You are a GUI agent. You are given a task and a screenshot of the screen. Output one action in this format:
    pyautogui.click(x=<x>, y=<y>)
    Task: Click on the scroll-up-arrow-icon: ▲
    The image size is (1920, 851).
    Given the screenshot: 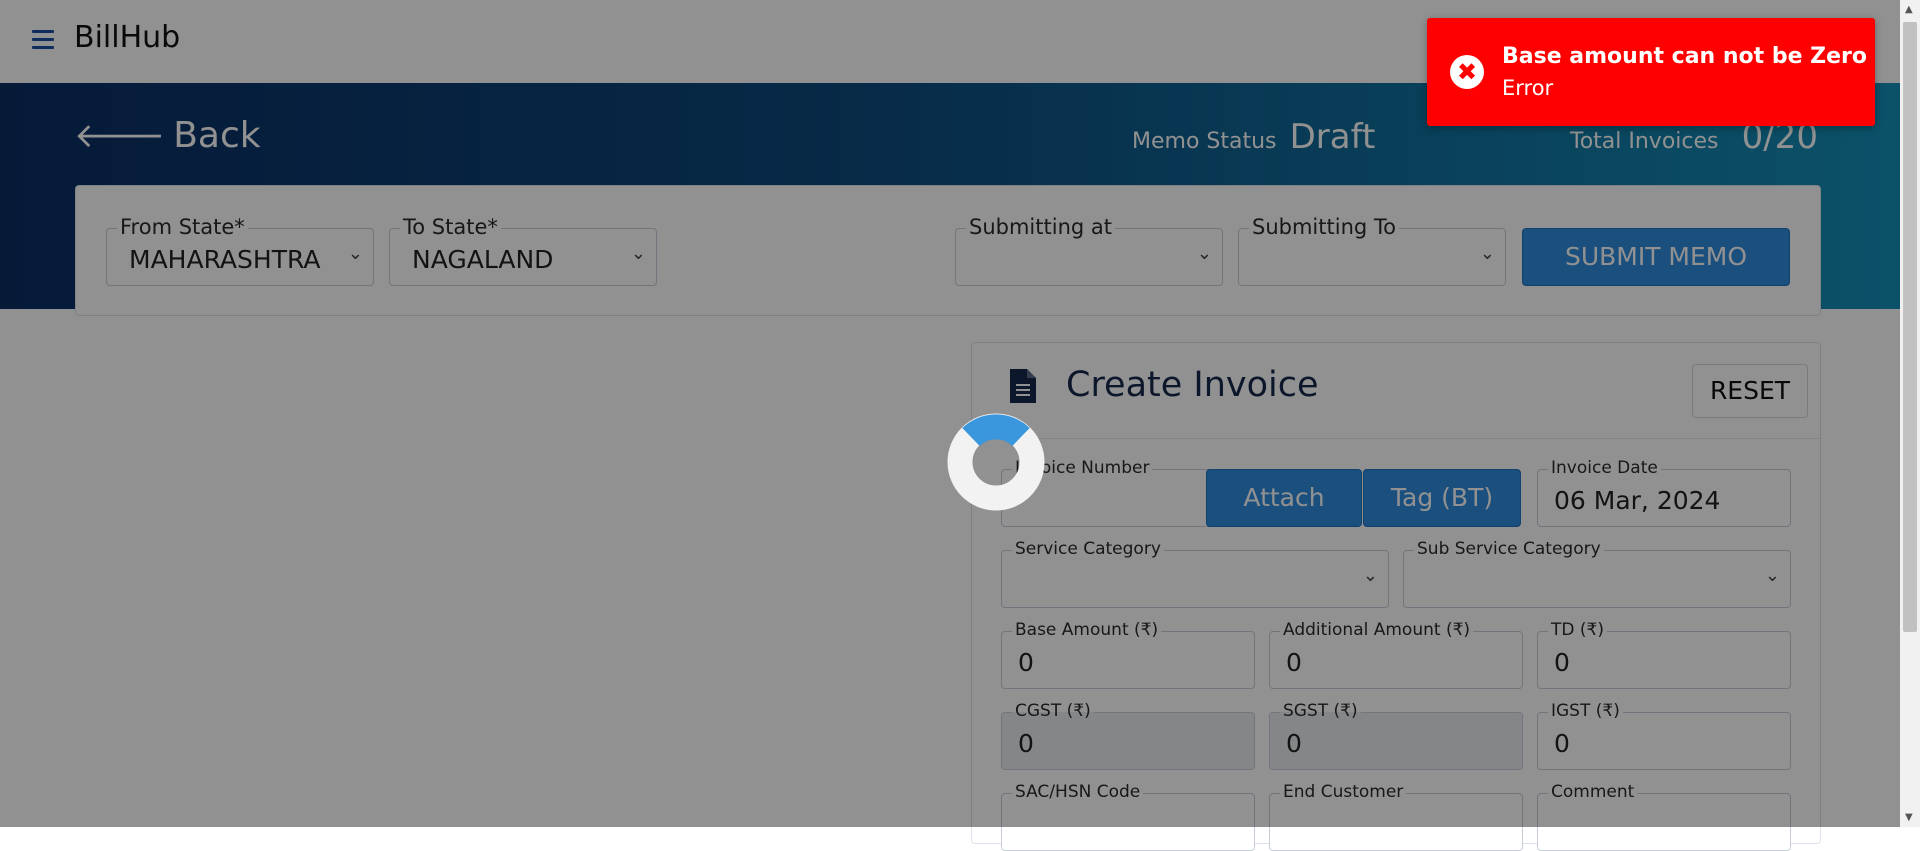 What is the action you would take?
    pyautogui.click(x=1909, y=9)
    